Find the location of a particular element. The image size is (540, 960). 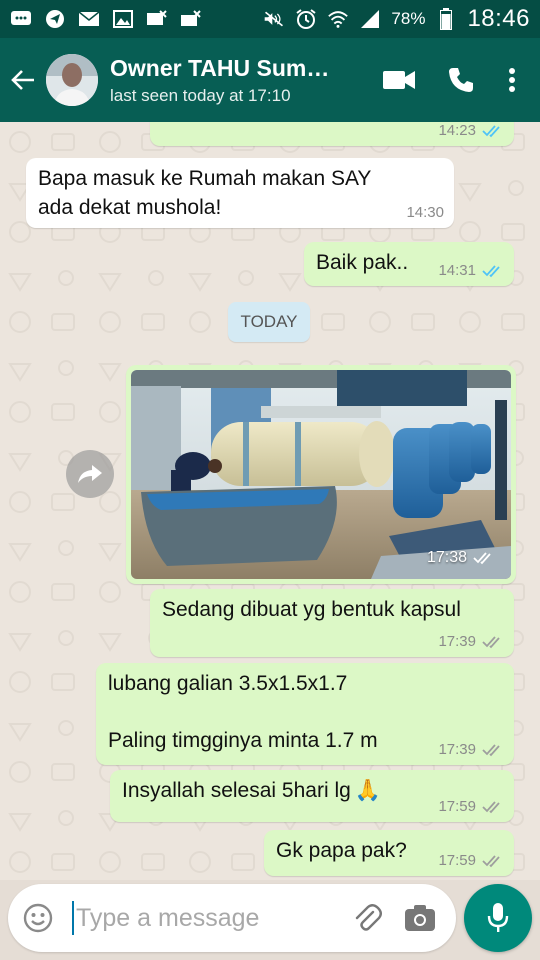

compose-bar is located at coordinates (270, 920).